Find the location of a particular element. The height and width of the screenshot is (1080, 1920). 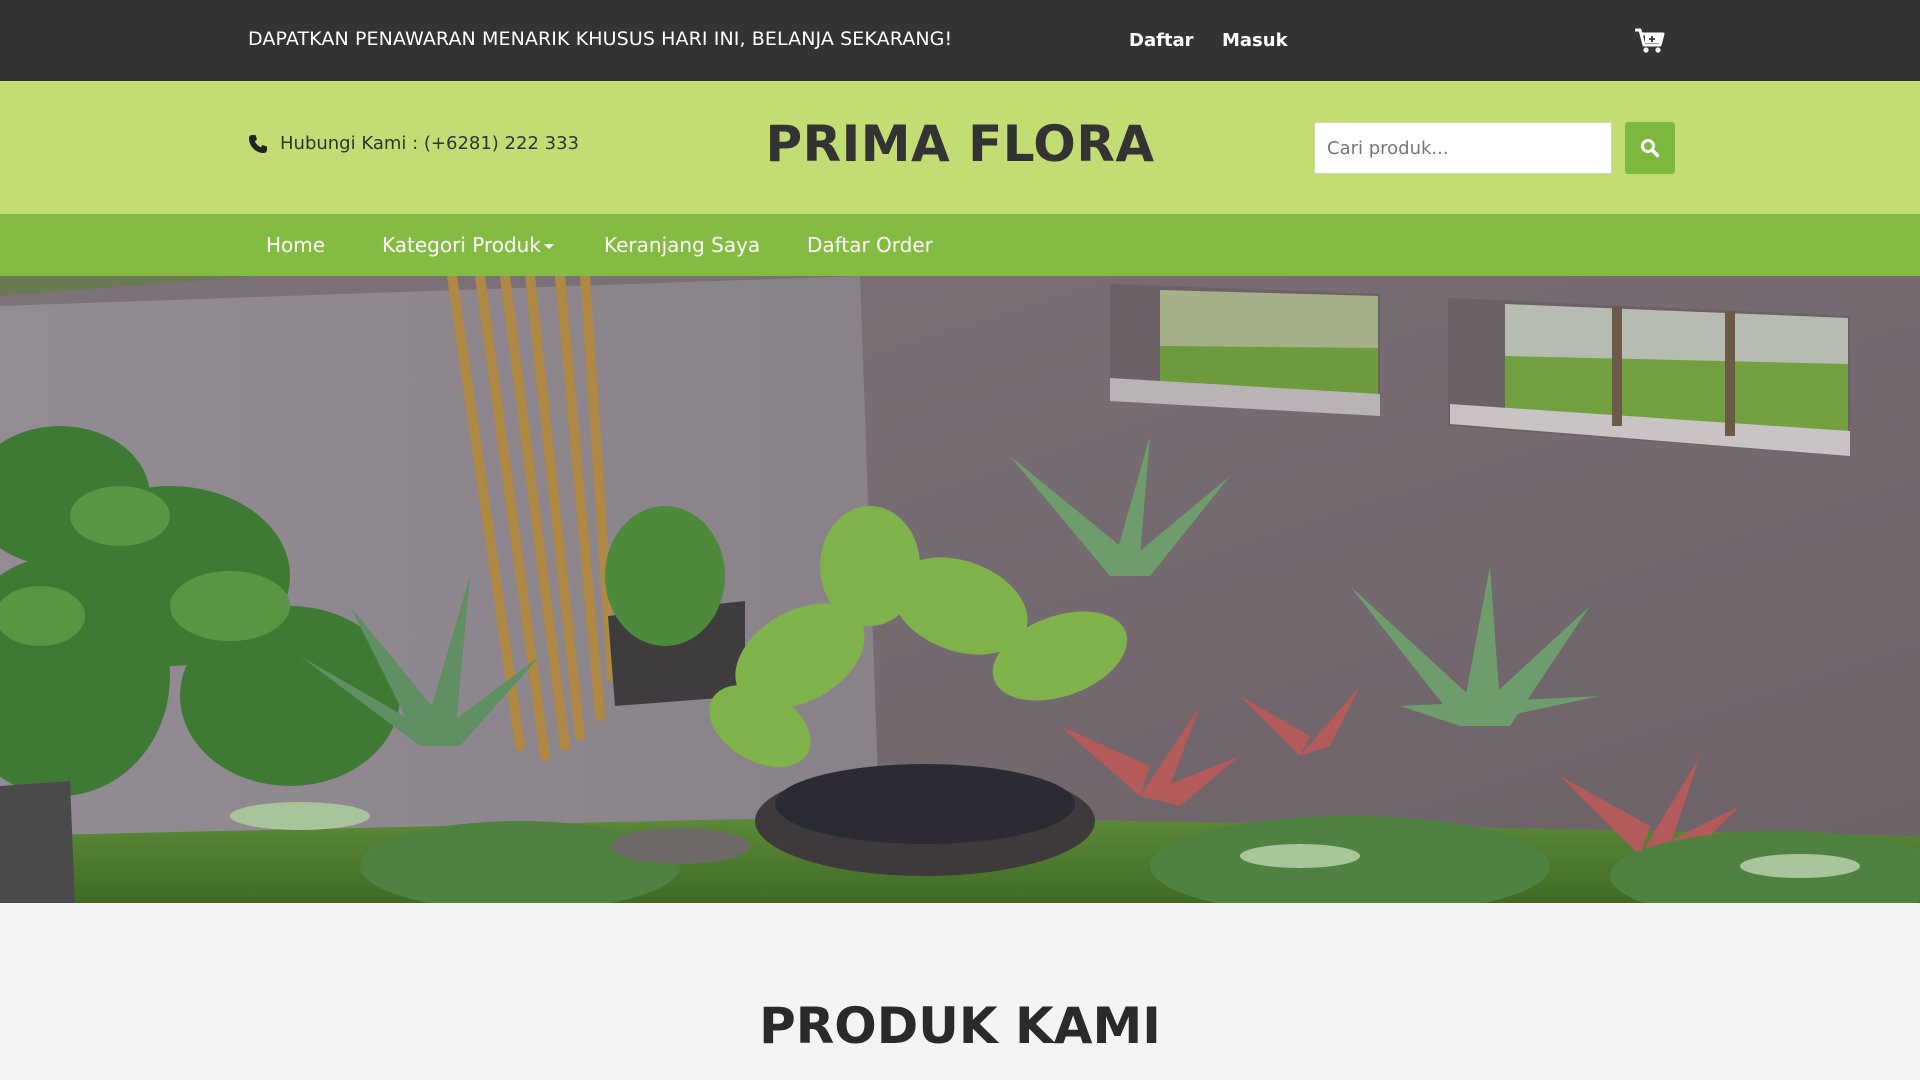

search-icon is located at coordinates (1650, 148).